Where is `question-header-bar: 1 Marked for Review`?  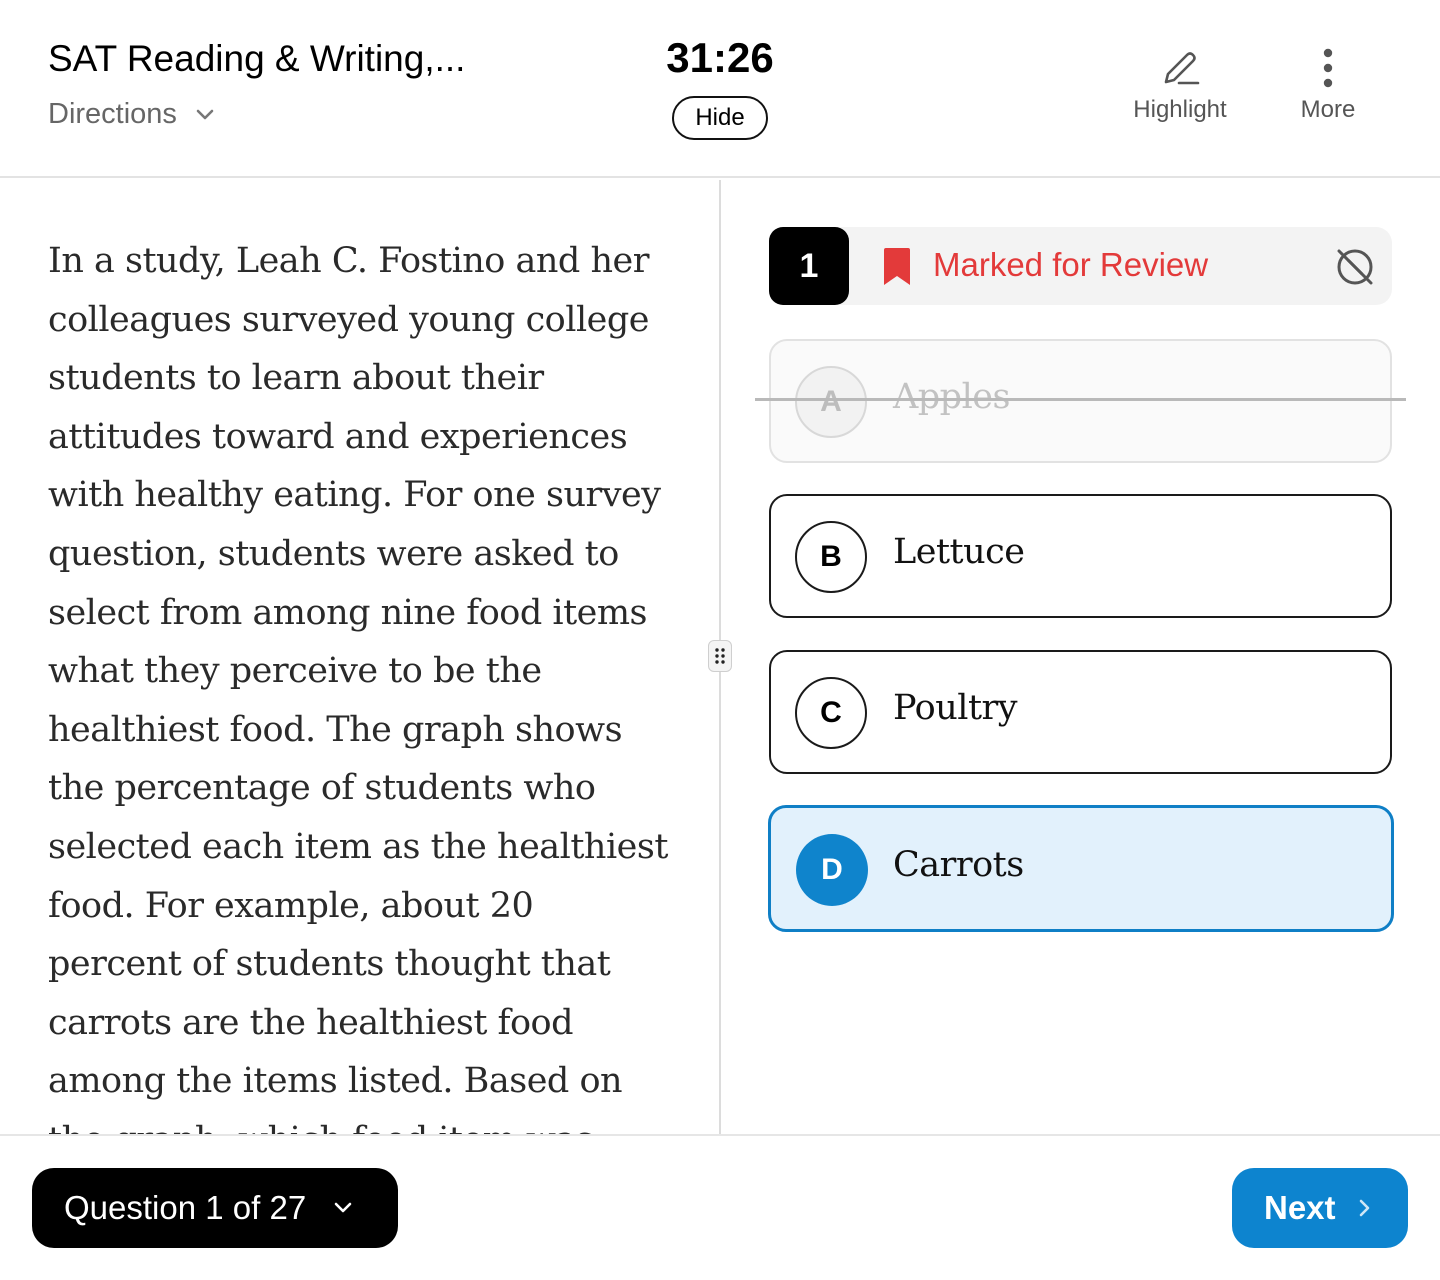
question-header-bar: 1 Marked for Review is located at coordinates (1080, 266).